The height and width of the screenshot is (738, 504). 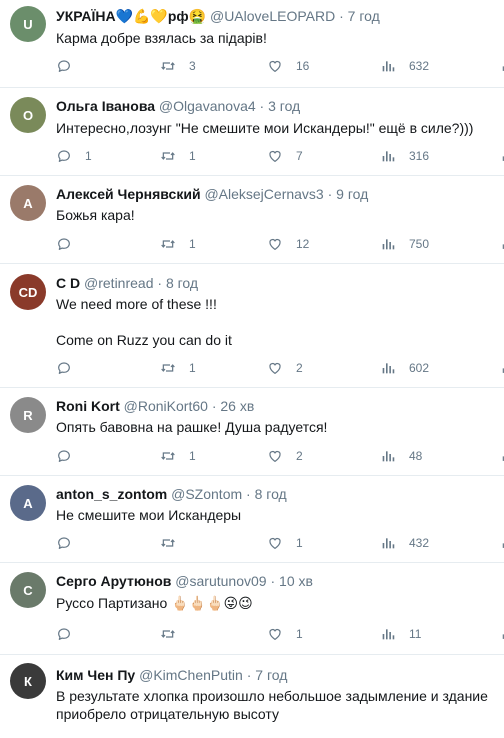 What do you see at coordinates (419, 156) in the screenshot?
I see `views-count: 316` at bounding box center [419, 156].